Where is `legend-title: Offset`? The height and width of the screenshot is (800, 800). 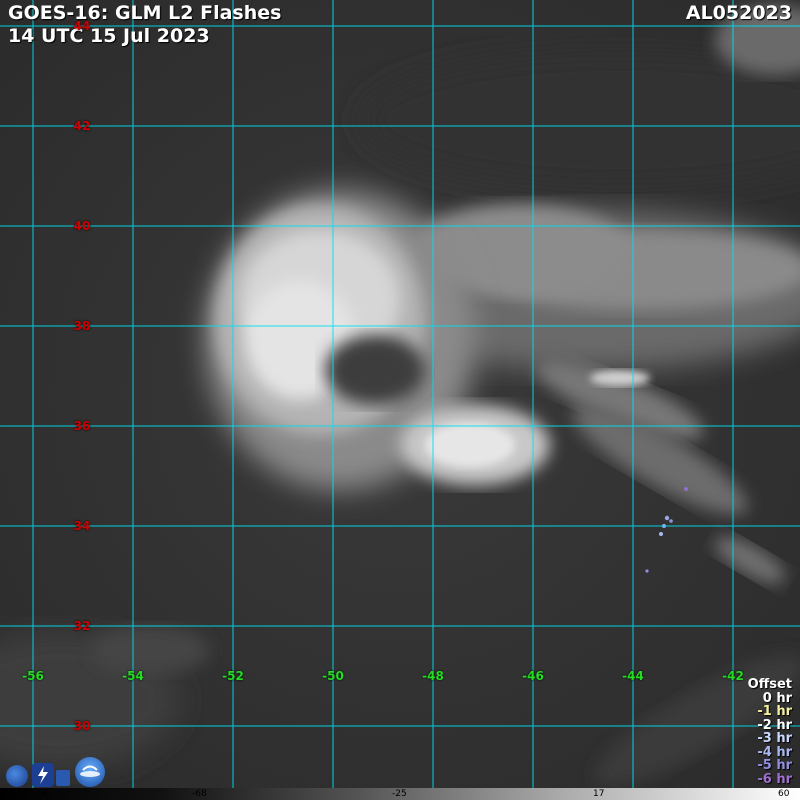 legend-title: Offset is located at coordinates (769, 684).